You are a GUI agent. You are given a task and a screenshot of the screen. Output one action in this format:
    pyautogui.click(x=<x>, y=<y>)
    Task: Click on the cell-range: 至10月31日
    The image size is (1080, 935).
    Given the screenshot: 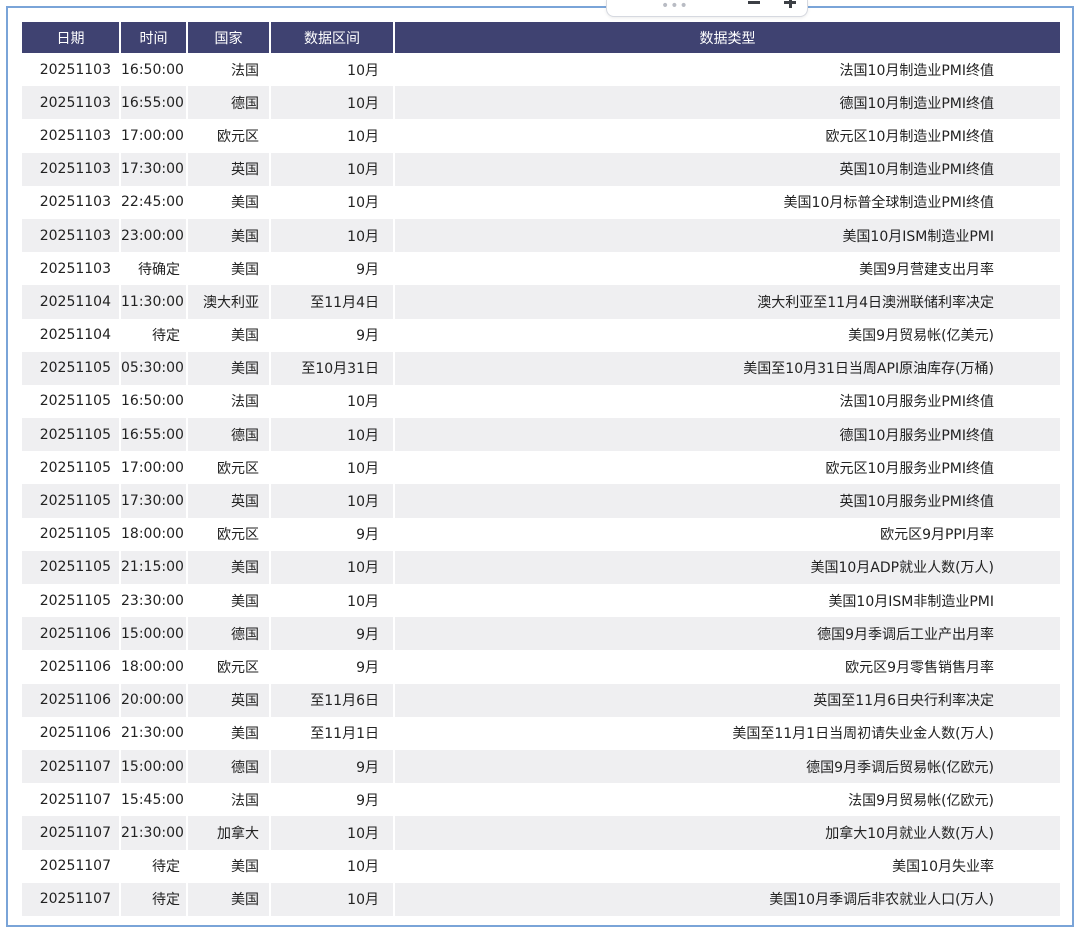 What is the action you would take?
    pyautogui.click(x=332, y=368)
    